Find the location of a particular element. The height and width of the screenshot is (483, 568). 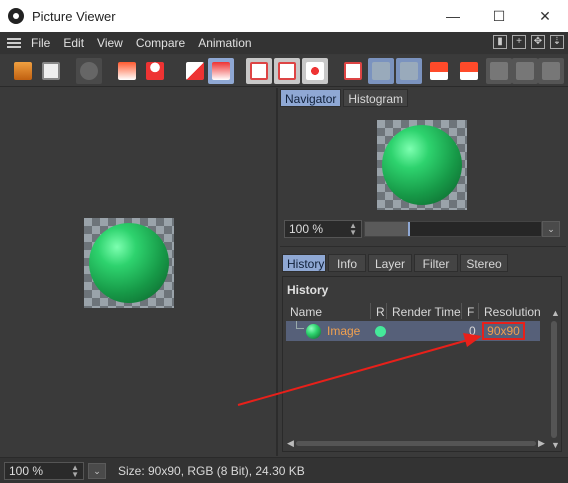

copy-layer-icon is located at coordinates (195, 71).